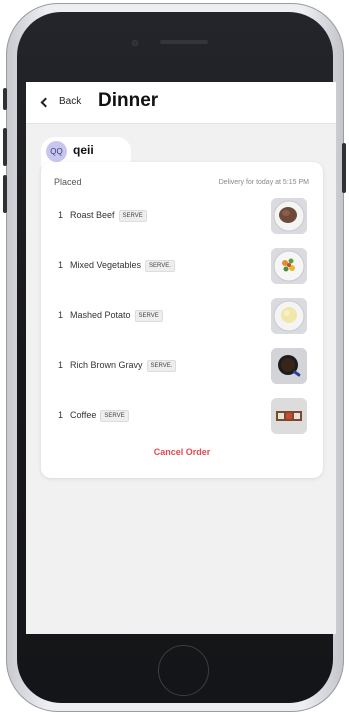  Describe the element at coordinates (182, 216) in the screenshot. I see `list-item: 1 Roast Beef SERVE` at that location.